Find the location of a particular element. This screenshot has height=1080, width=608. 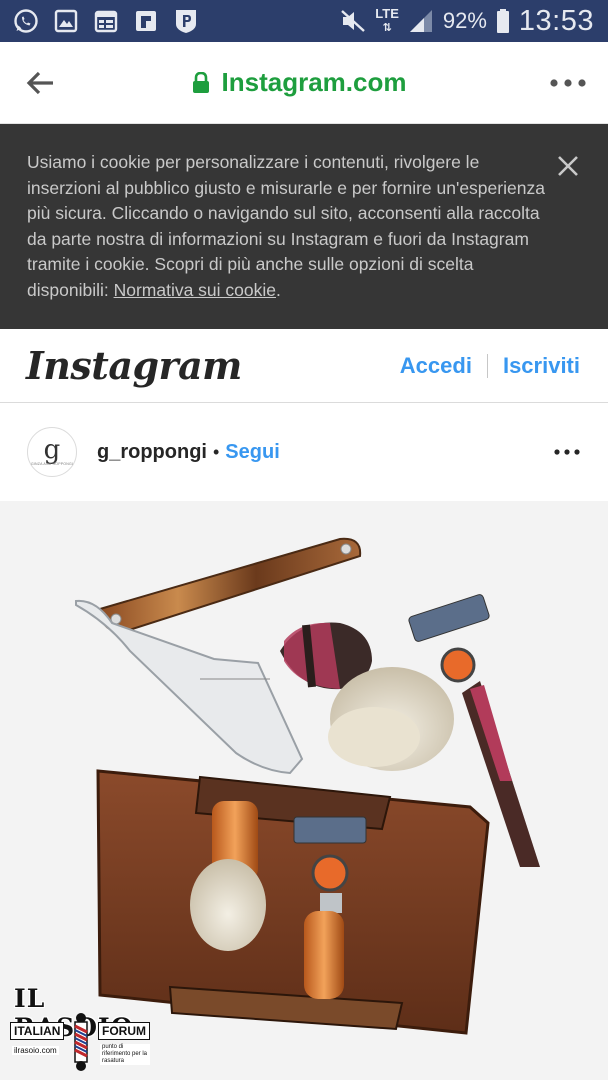

address-bar: Instagram.com is located at coordinates (304, 82).